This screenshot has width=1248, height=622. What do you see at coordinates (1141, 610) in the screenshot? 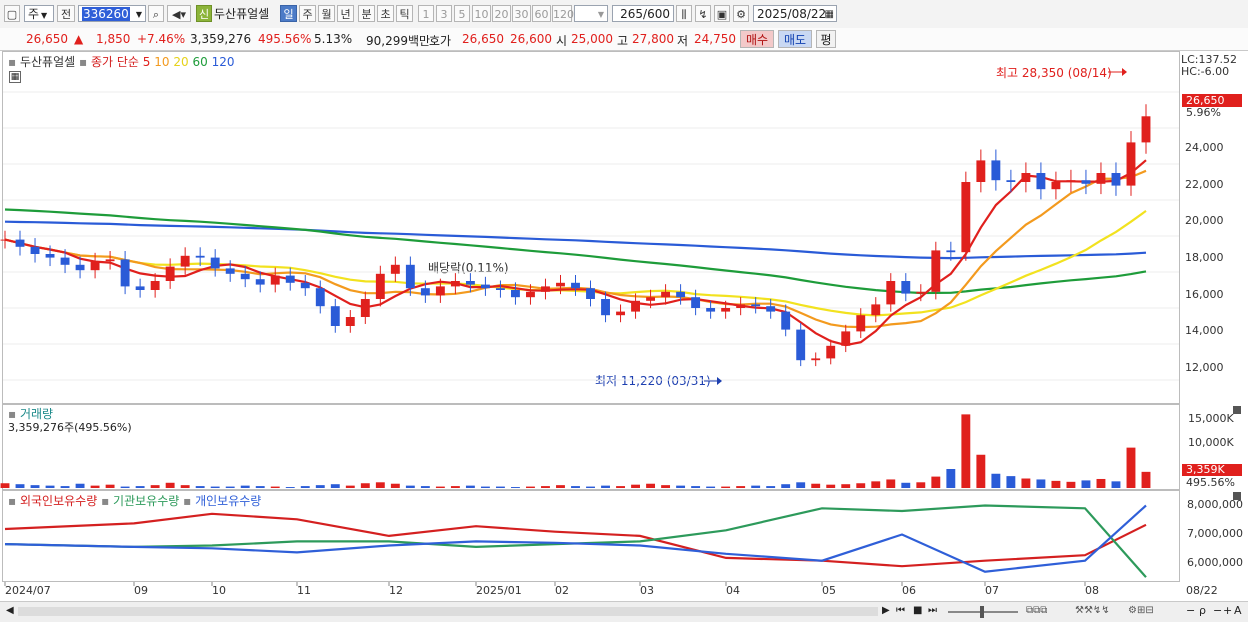
I see `settings-icon: ⚙⊞⊟` at bounding box center [1141, 610].